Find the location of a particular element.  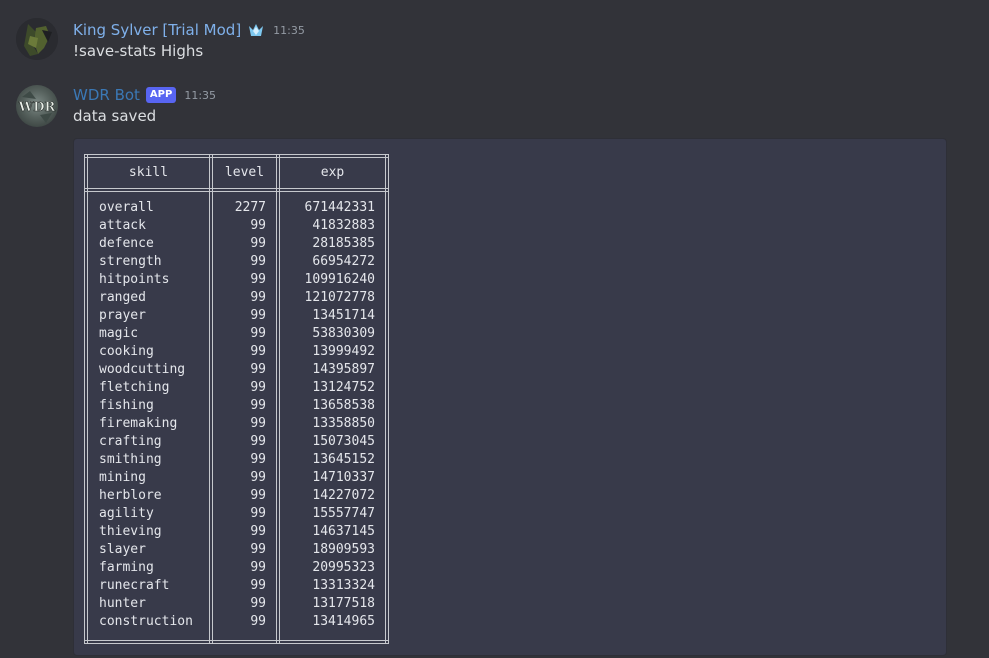

cell-exp: 671442331 is located at coordinates (339, 207).